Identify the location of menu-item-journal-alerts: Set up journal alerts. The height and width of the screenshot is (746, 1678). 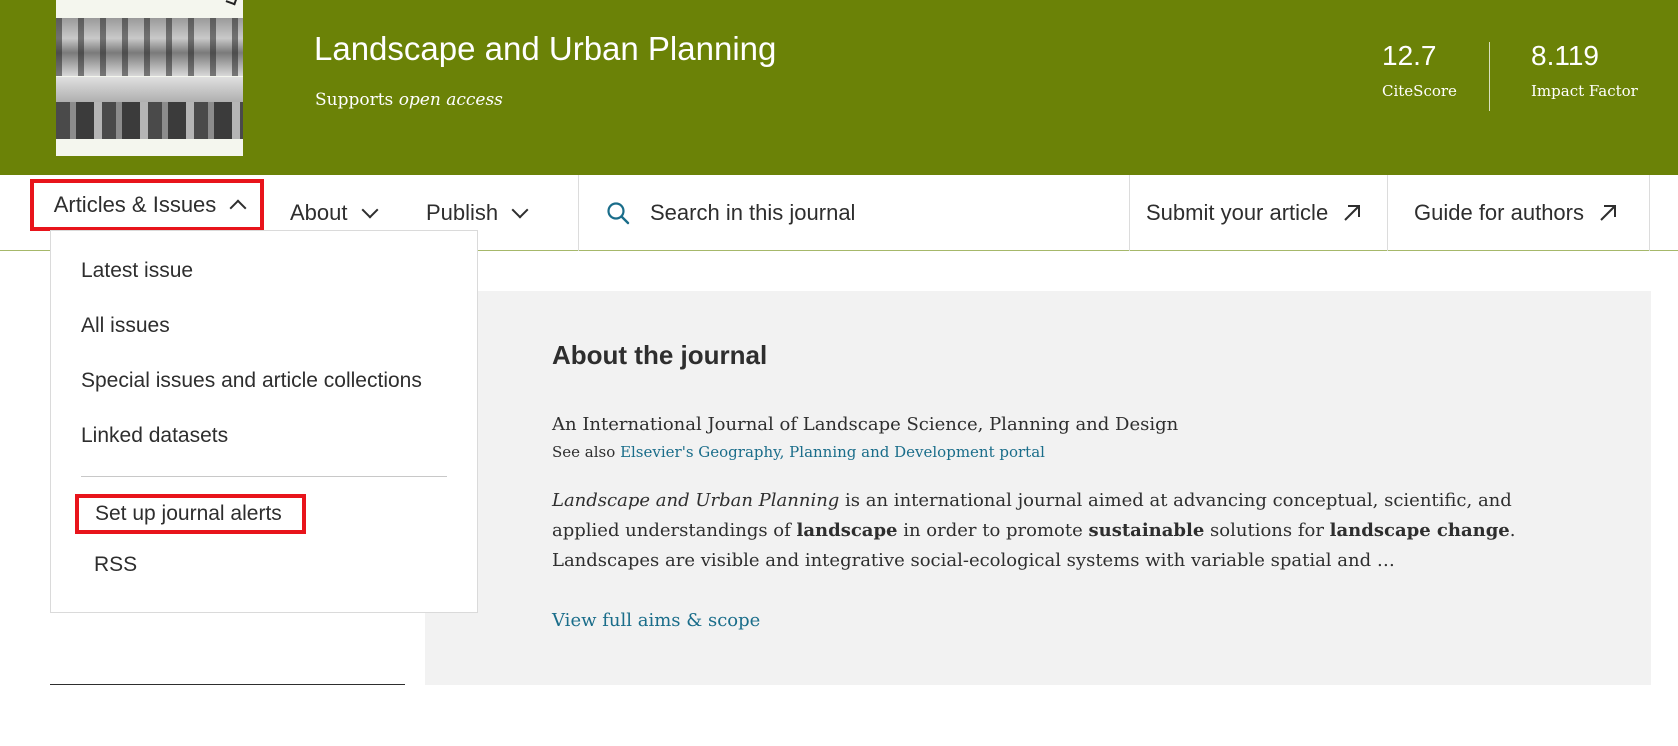
(190, 514).